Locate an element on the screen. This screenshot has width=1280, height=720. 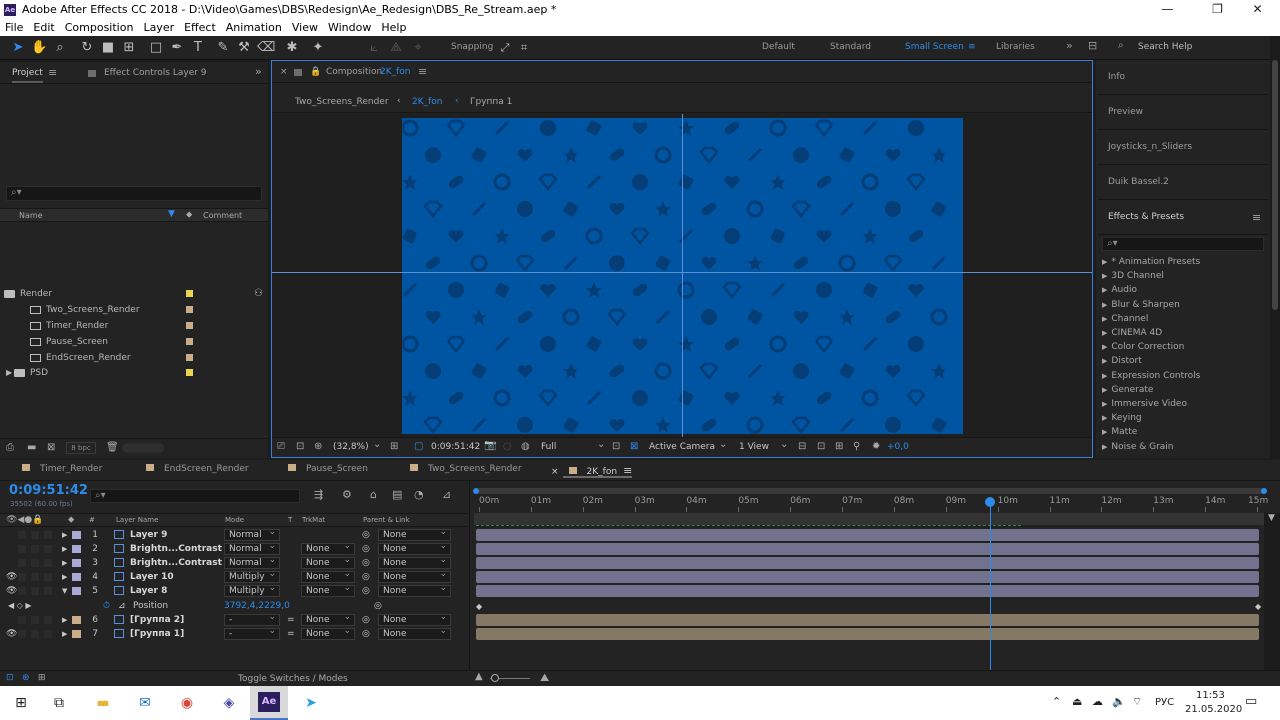
effects-category-3: ▶ Blur & Sharpen is located at coordinates (1141, 305).